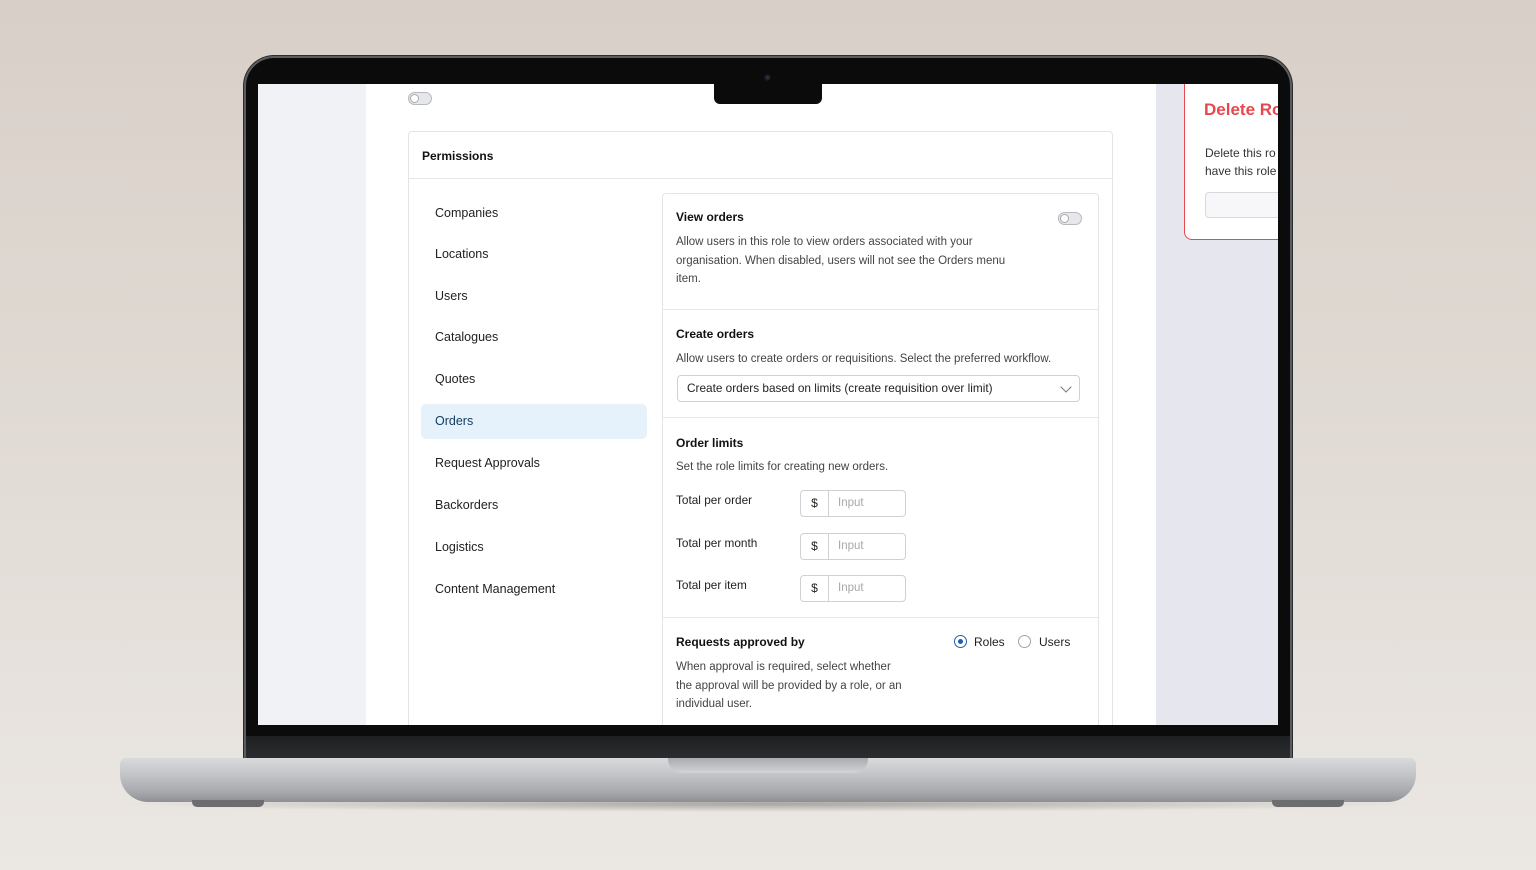 The image size is (1536, 870). Describe the element at coordinates (1054, 642) in the screenshot. I see `users-radio-label: Users` at that location.